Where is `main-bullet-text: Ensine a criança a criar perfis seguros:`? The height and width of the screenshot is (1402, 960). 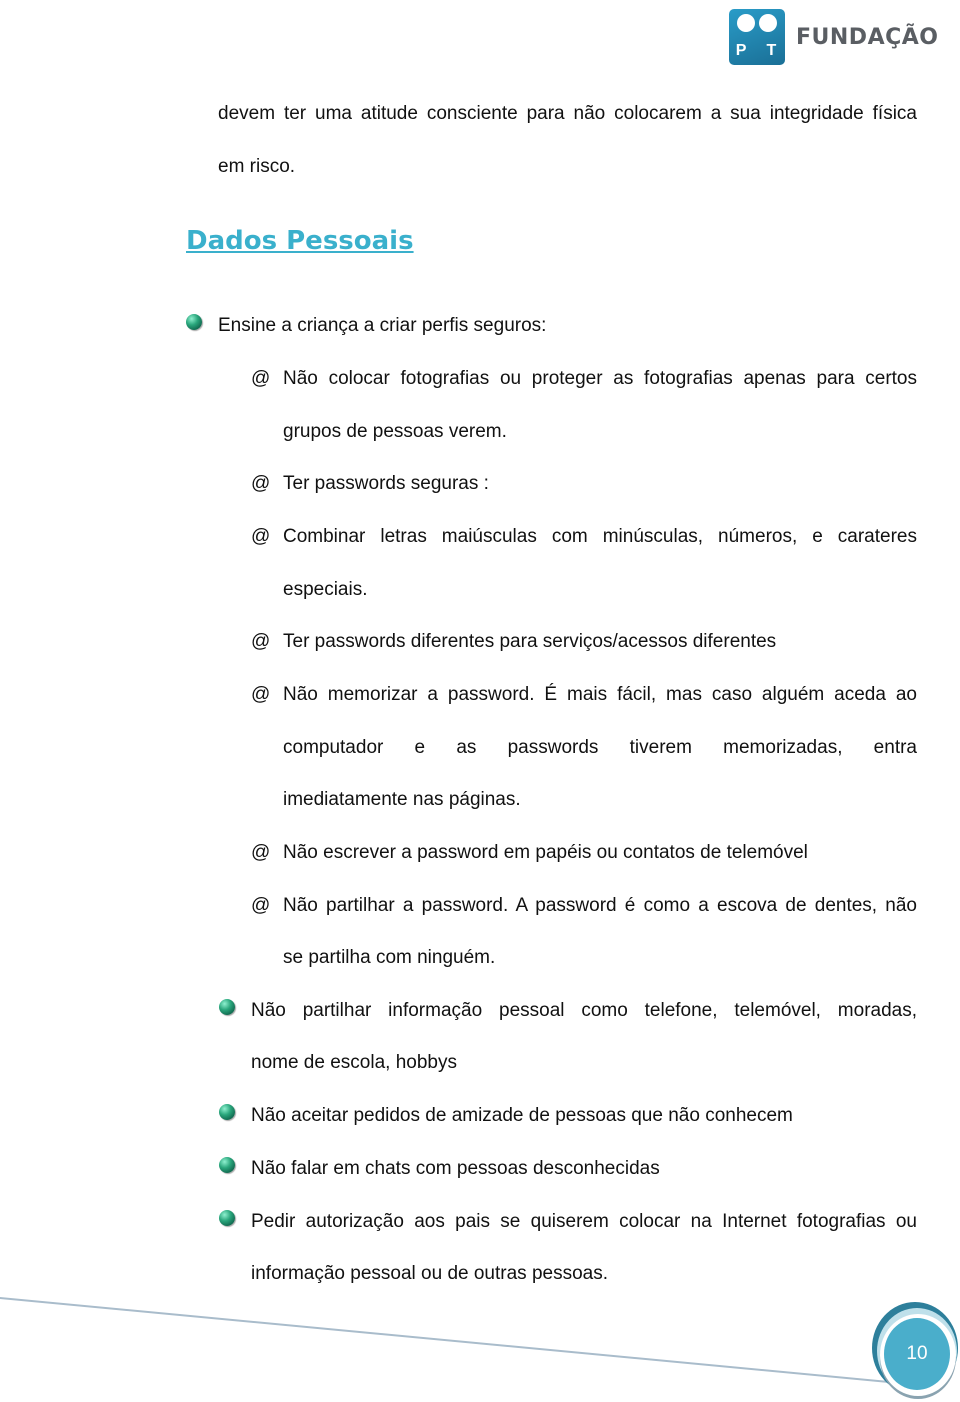 main-bullet-text: Ensine a criança a criar perfis seguros: is located at coordinates (382, 325).